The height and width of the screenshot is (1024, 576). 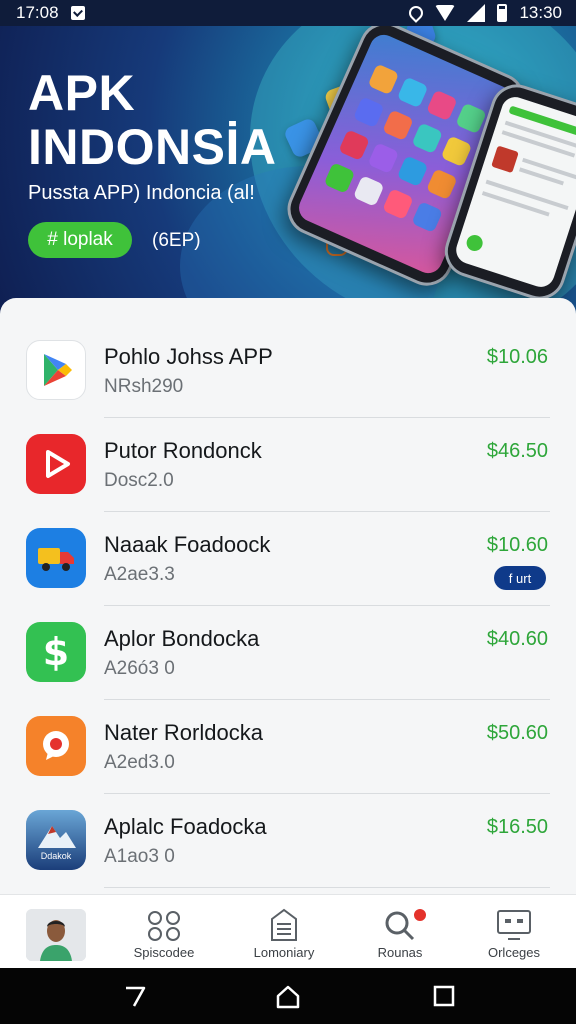 What do you see at coordinates (284, 952) in the screenshot?
I see `nav-label: Lomoniary` at bounding box center [284, 952].